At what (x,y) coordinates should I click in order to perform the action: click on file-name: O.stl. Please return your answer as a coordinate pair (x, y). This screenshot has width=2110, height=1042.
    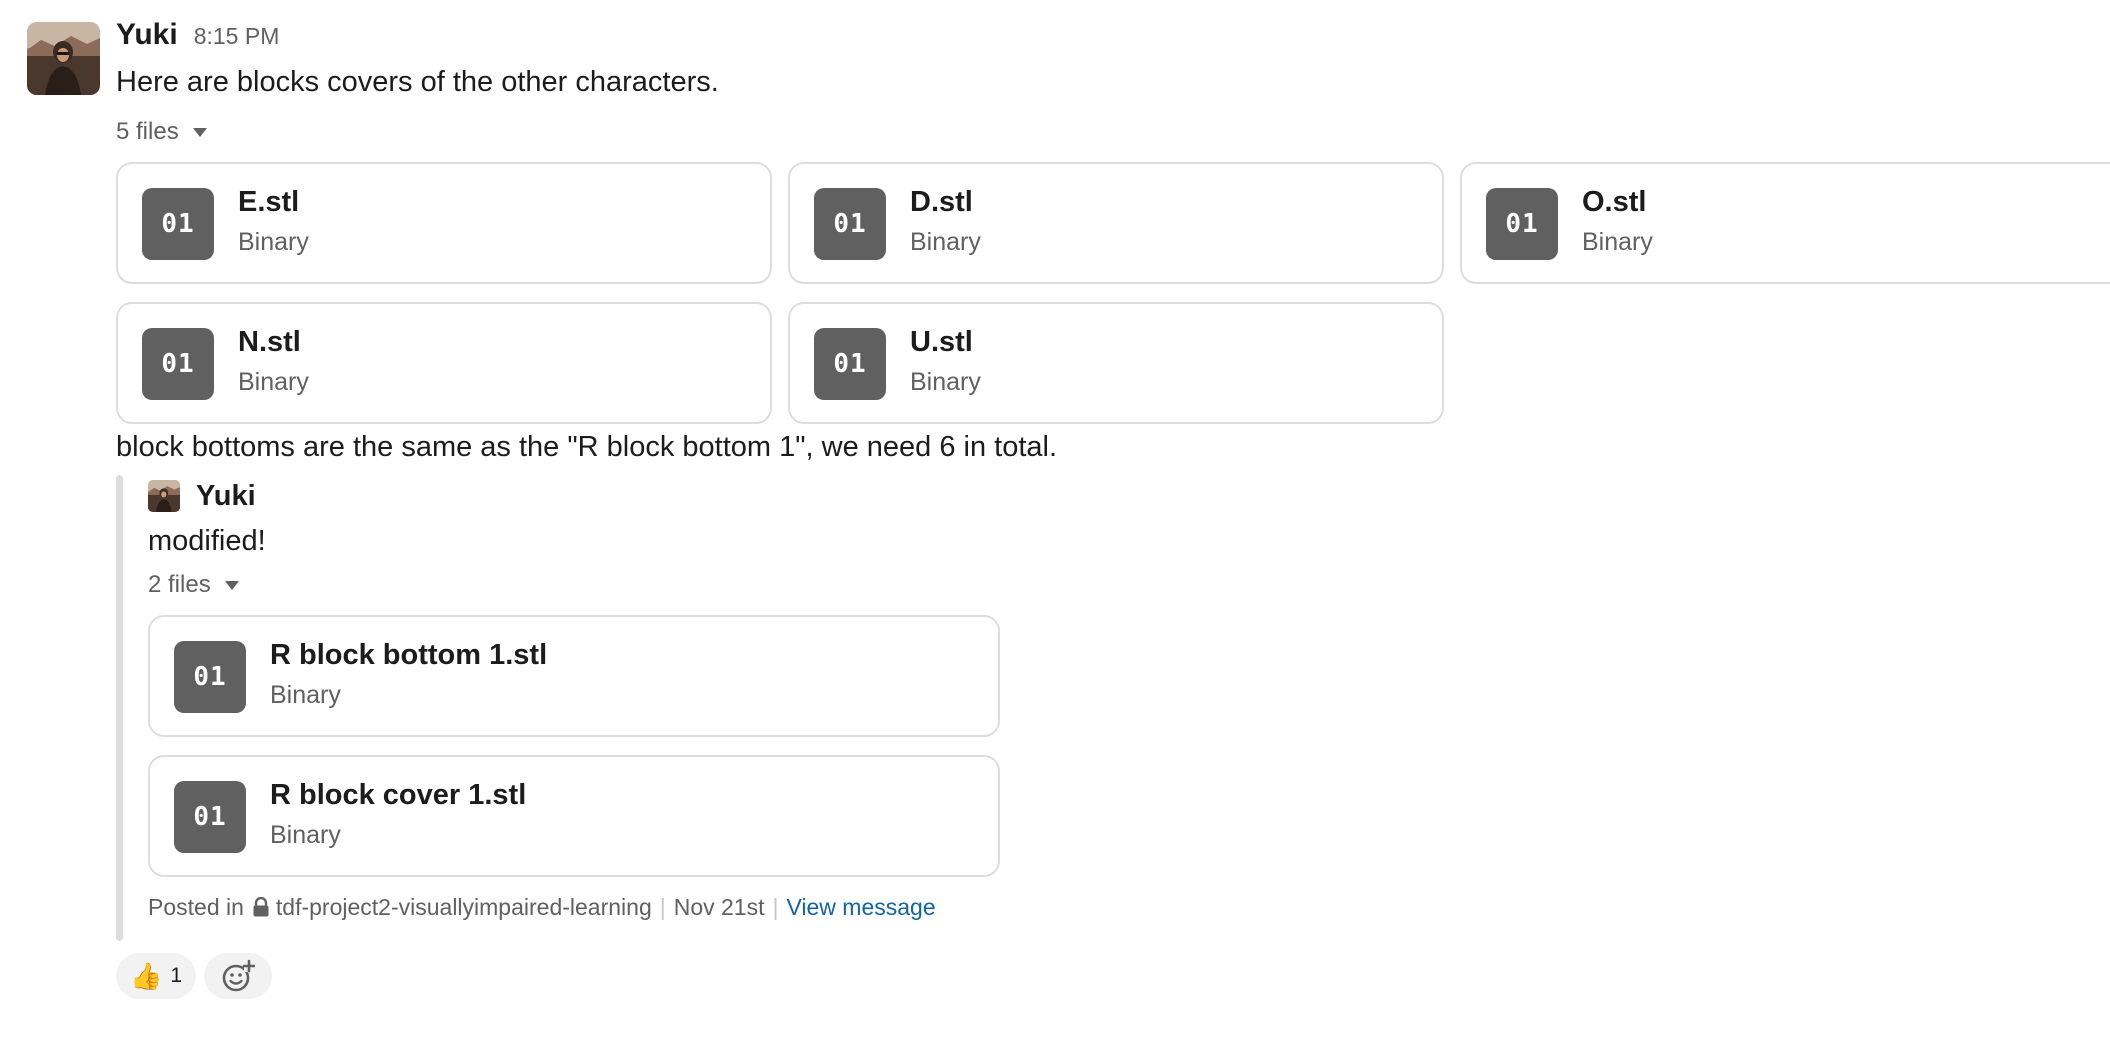
    Looking at the image, I should click on (1614, 202).